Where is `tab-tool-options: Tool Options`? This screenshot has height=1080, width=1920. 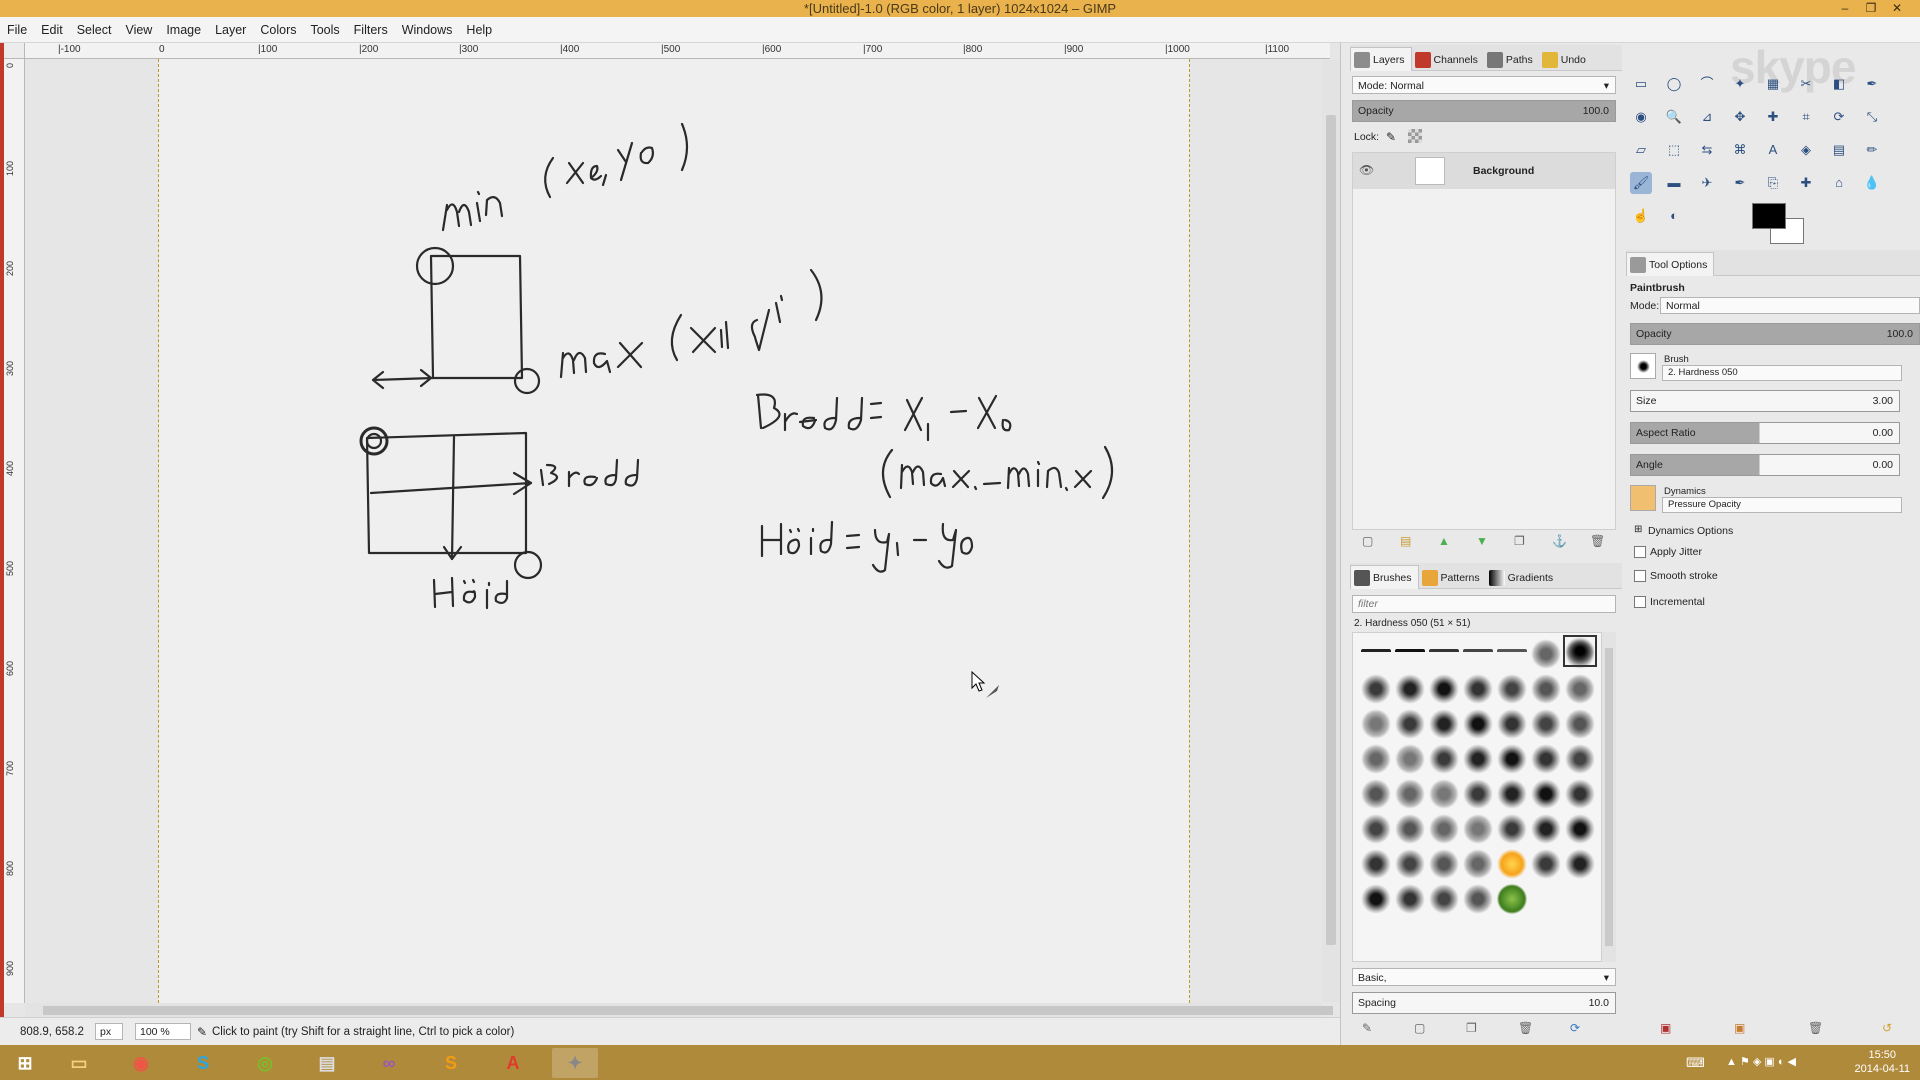
tab-tool-options: Tool Options is located at coordinates (1670, 264).